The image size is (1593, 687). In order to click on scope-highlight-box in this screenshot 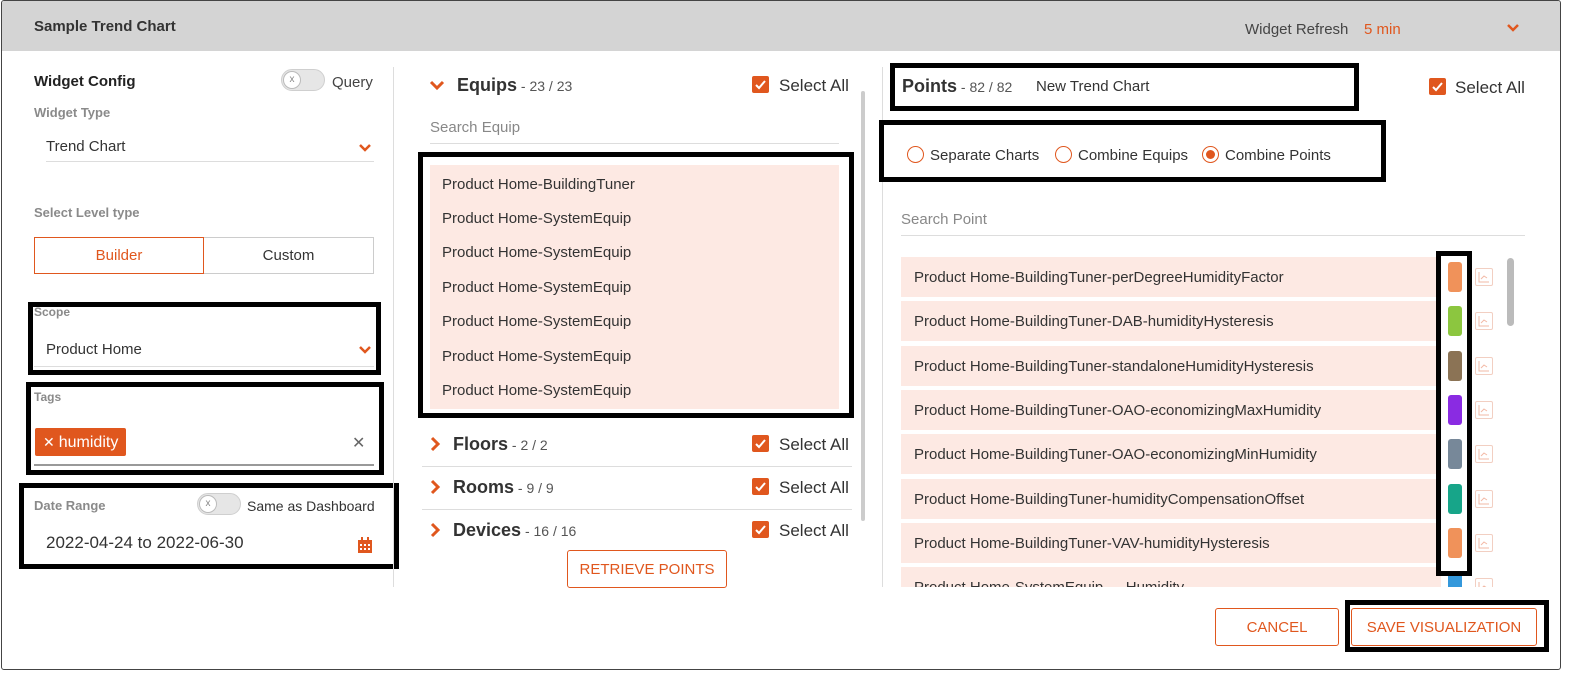, I will do `click(204, 338)`.